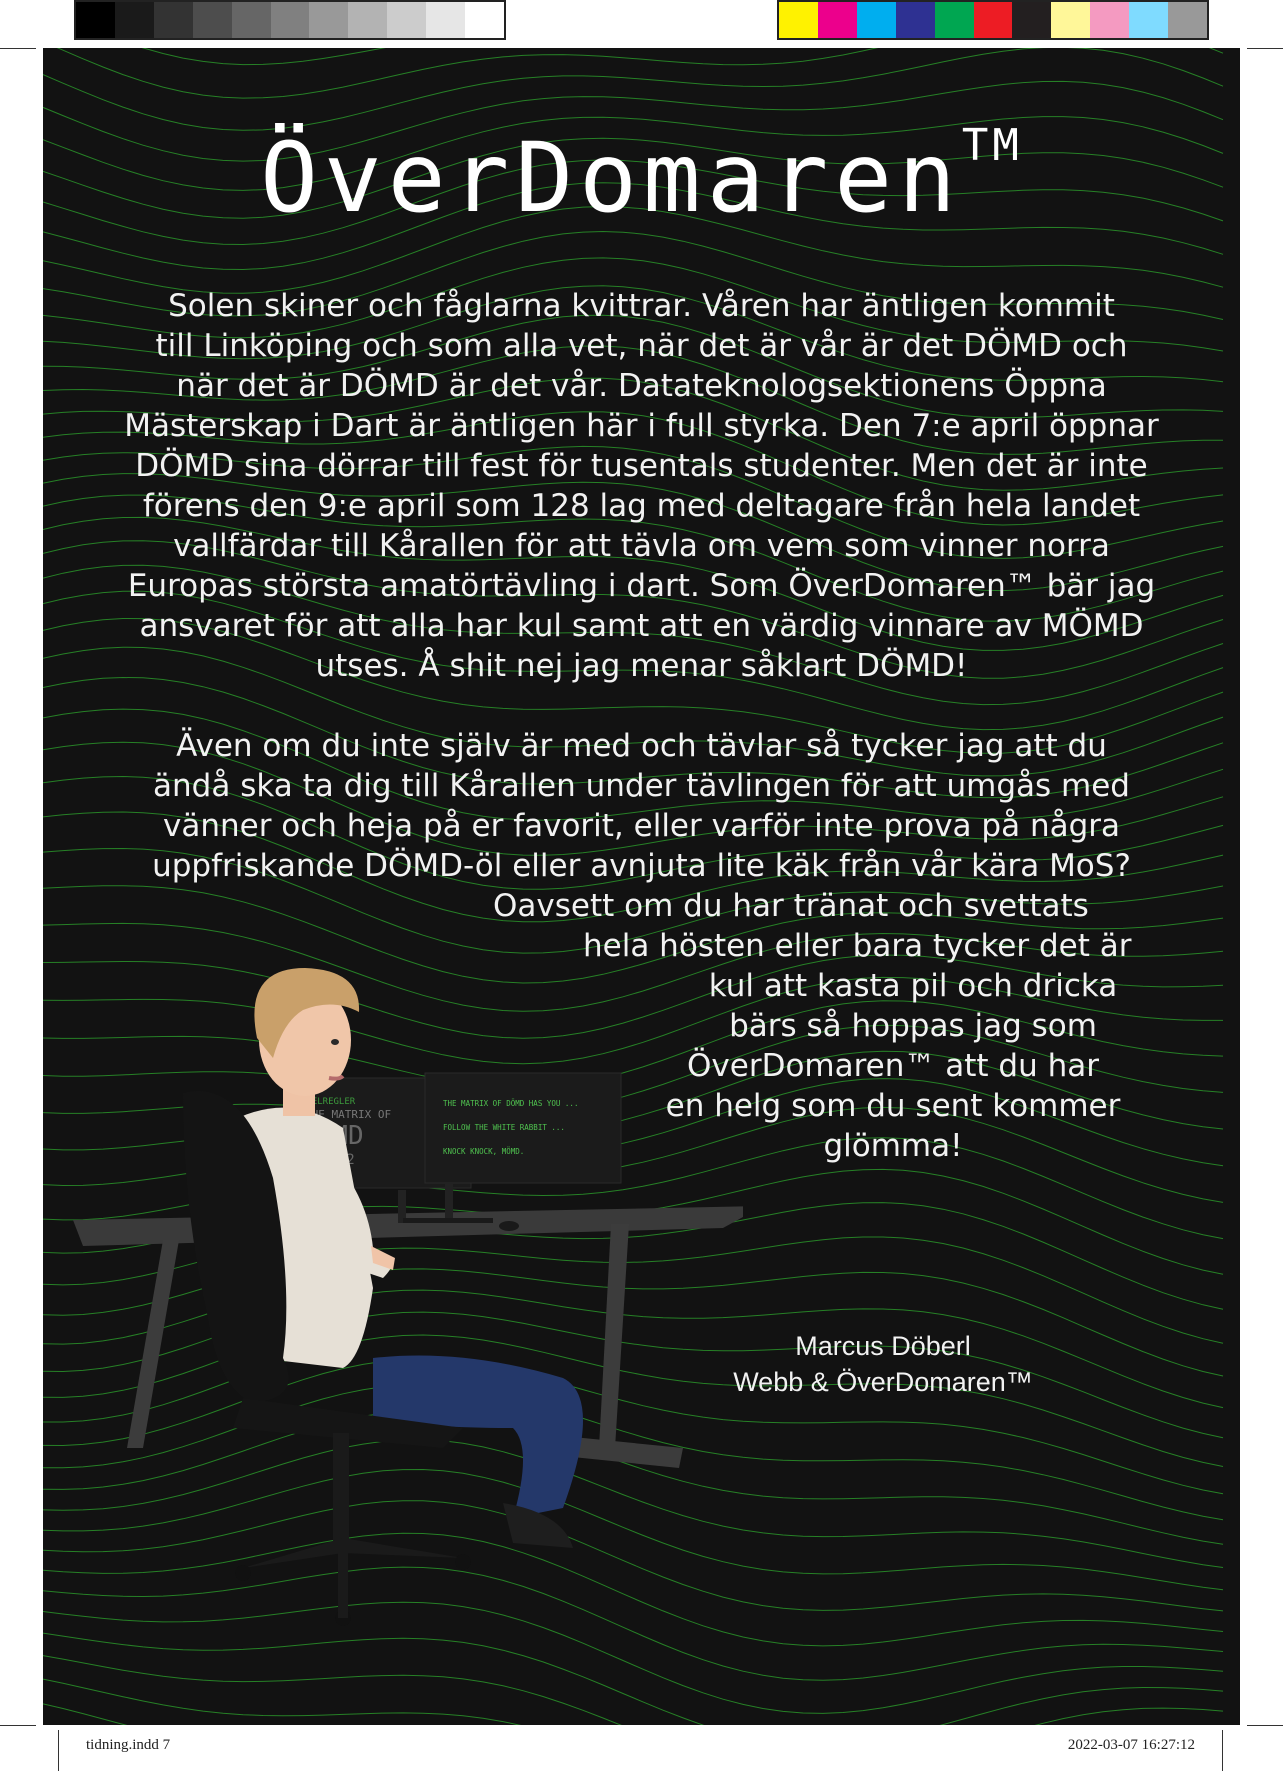  I want to click on page-title: ÖverDomarenTM, so click(641, 177).